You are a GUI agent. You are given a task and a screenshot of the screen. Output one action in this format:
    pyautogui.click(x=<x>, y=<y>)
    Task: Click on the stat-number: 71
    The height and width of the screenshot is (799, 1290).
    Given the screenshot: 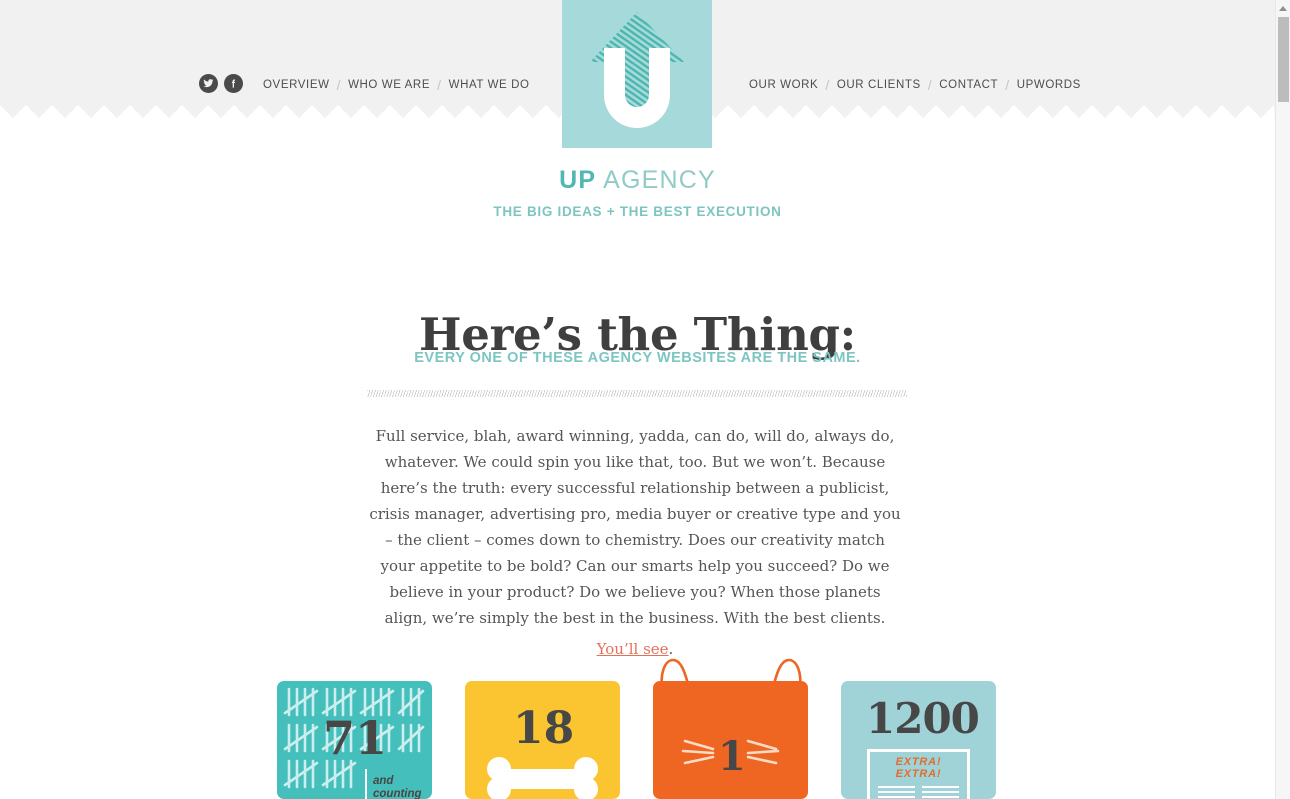 What is the action you would take?
    pyautogui.click(x=355, y=738)
    